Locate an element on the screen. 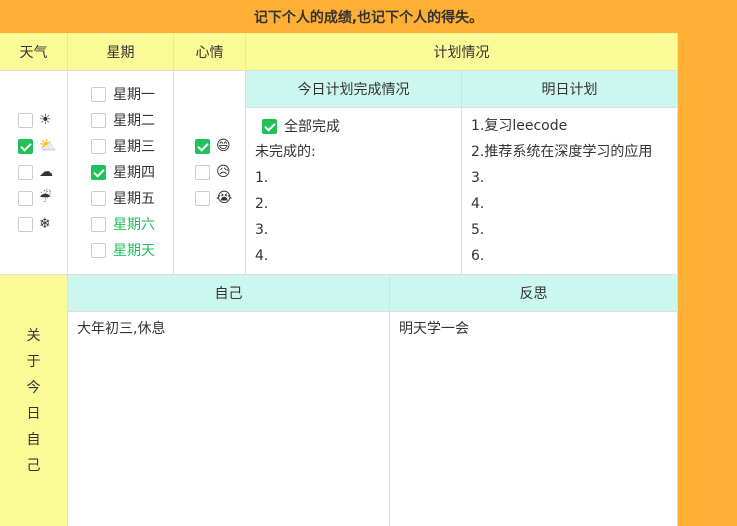 The image size is (737, 526). about-today-self-label: 关于今日自己 is located at coordinates (34, 400).